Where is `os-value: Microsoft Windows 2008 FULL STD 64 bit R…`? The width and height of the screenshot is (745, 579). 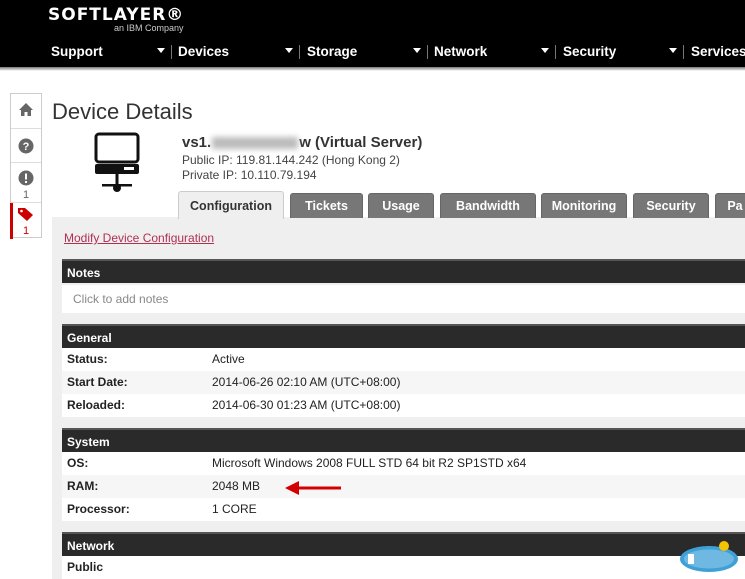 os-value: Microsoft Windows 2008 FULL STD 64 bit R… is located at coordinates (369, 463).